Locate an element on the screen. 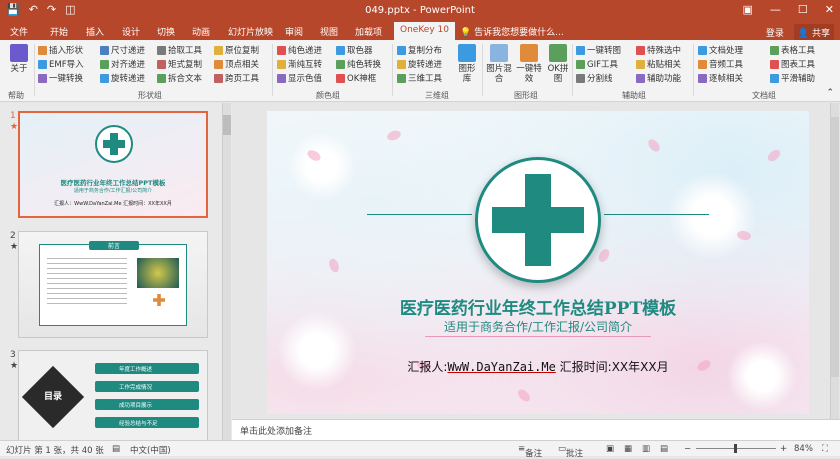  tab-animations: 动画 is located at coordinates (201, 31).